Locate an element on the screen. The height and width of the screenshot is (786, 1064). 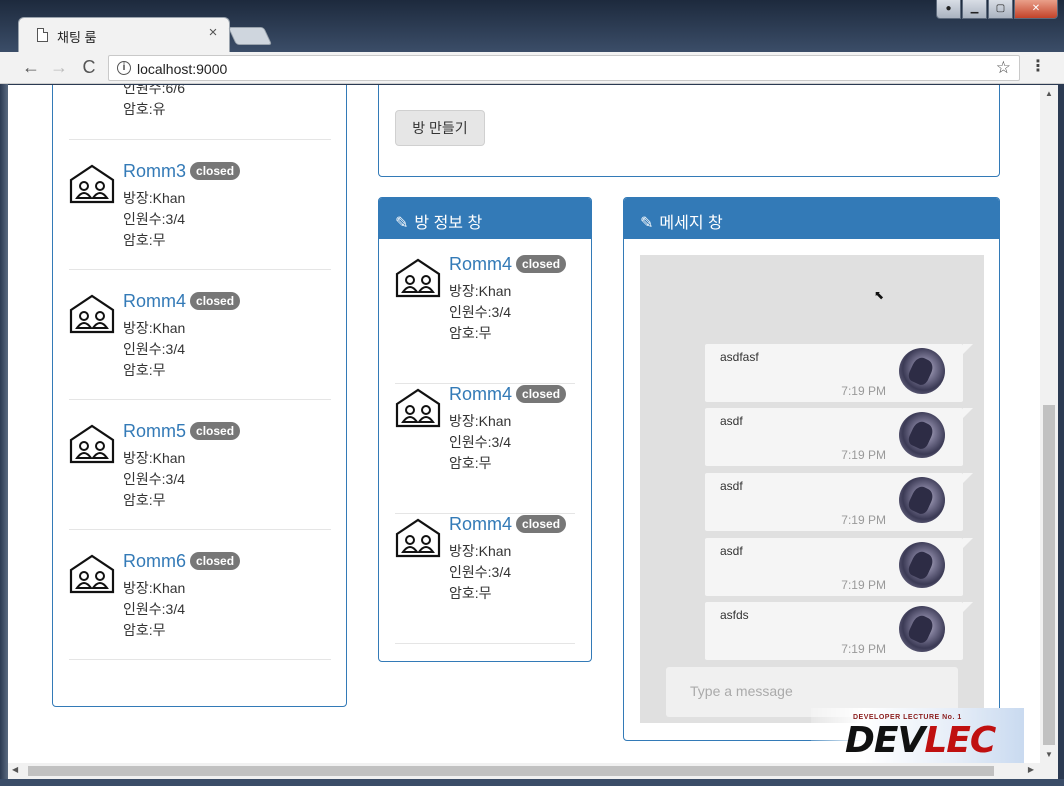
room-name: Romm5 closed is located at coordinates (182, 431).